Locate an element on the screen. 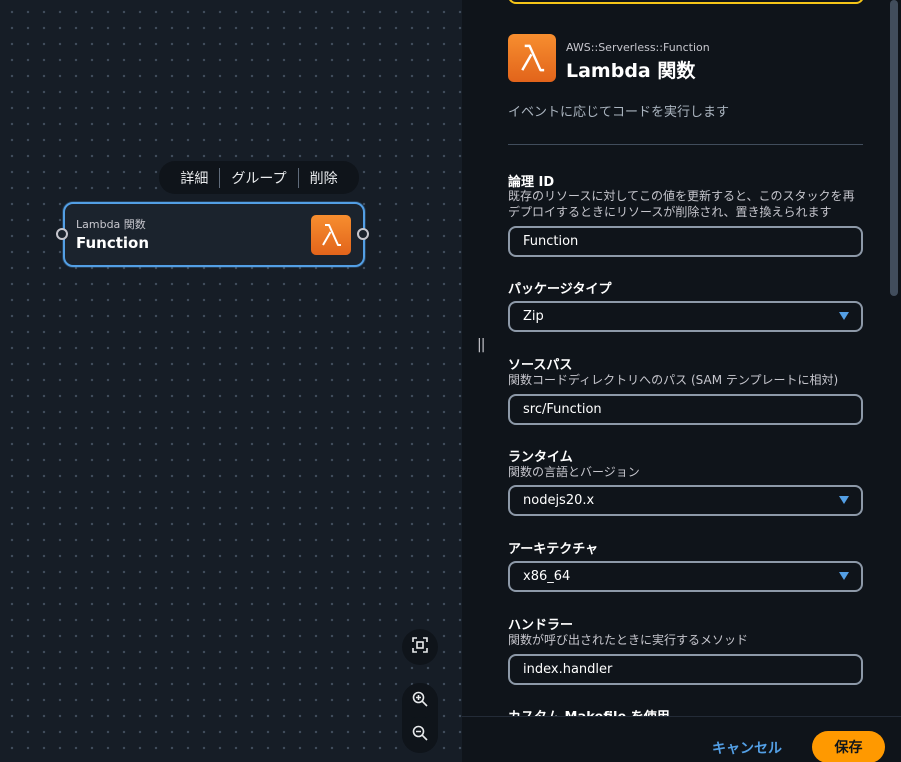 Image resolution: width=901 pixels, height=762 pixels. cancel-button: キャンセル is located at coordinates (747, 748).